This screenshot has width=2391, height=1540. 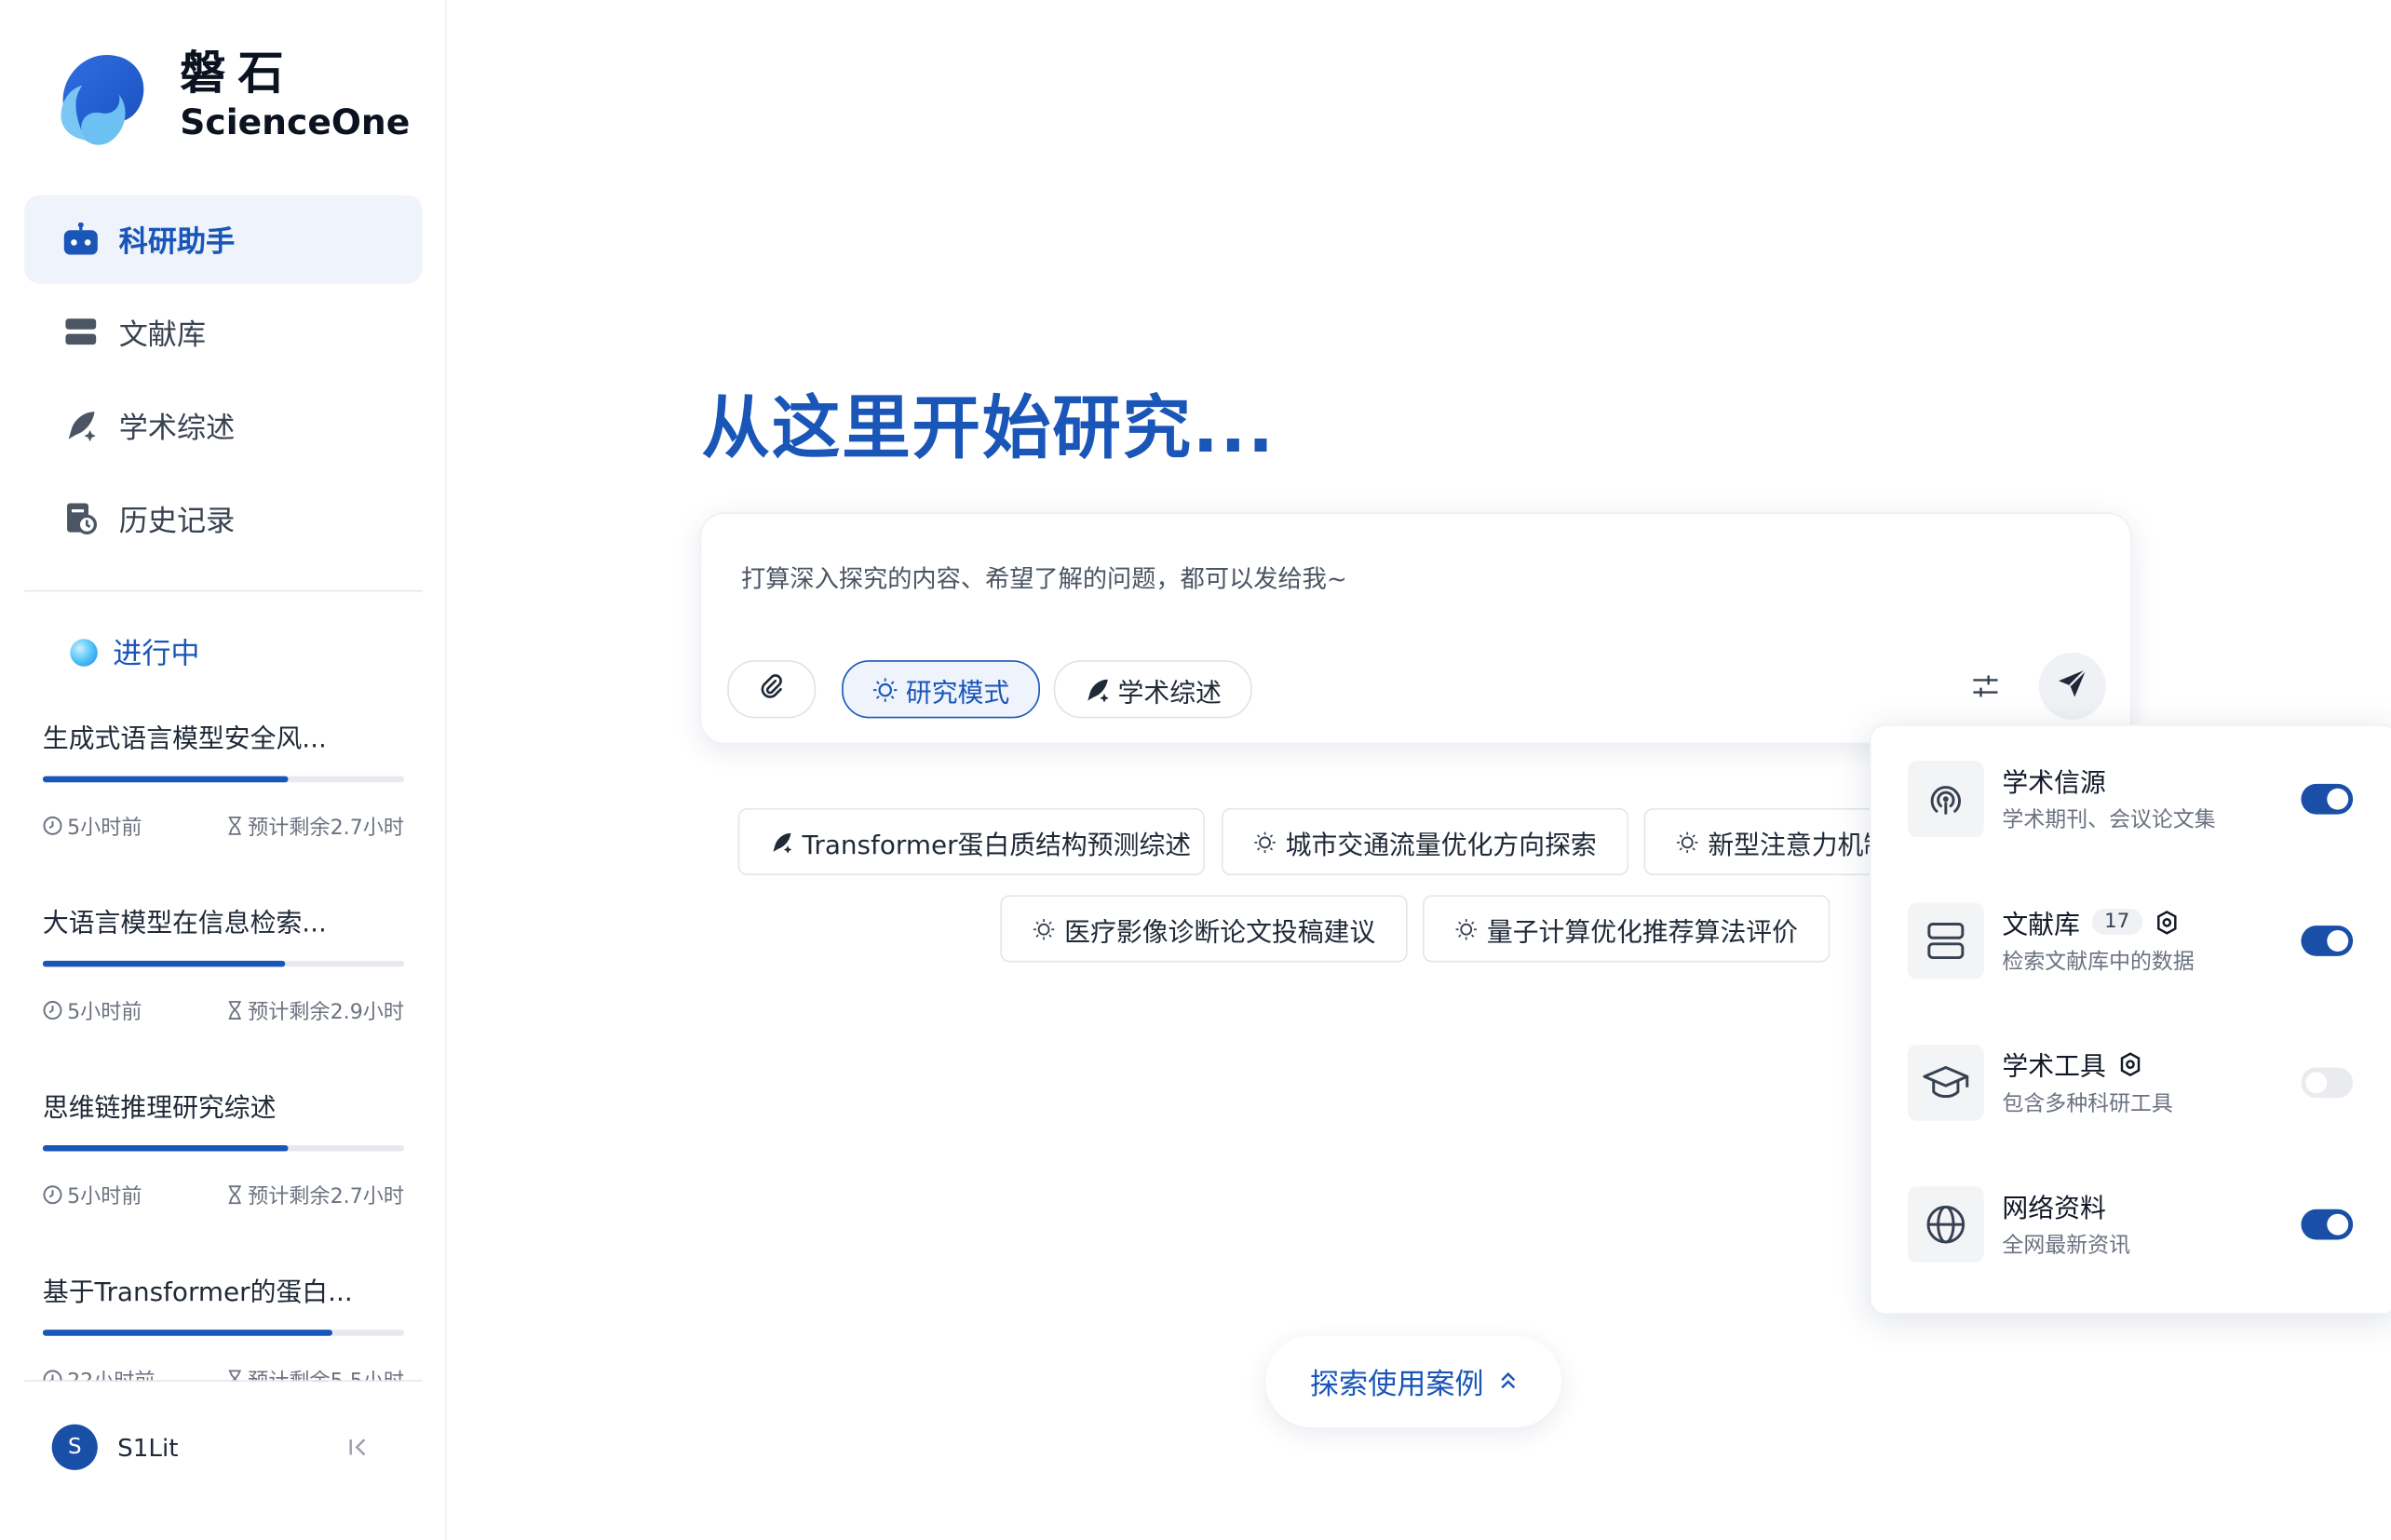 I want to click on library-icon, so click(x=81, y=333).